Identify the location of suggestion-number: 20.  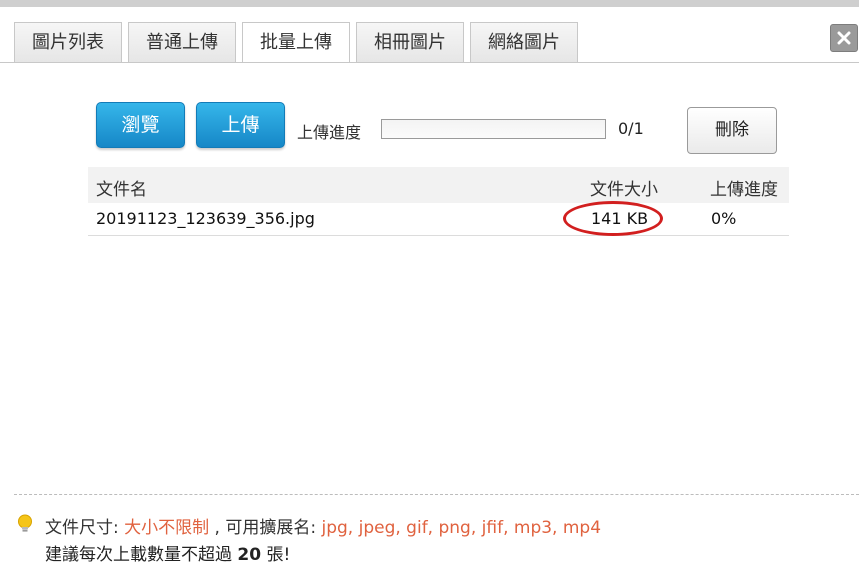
(249, 554).